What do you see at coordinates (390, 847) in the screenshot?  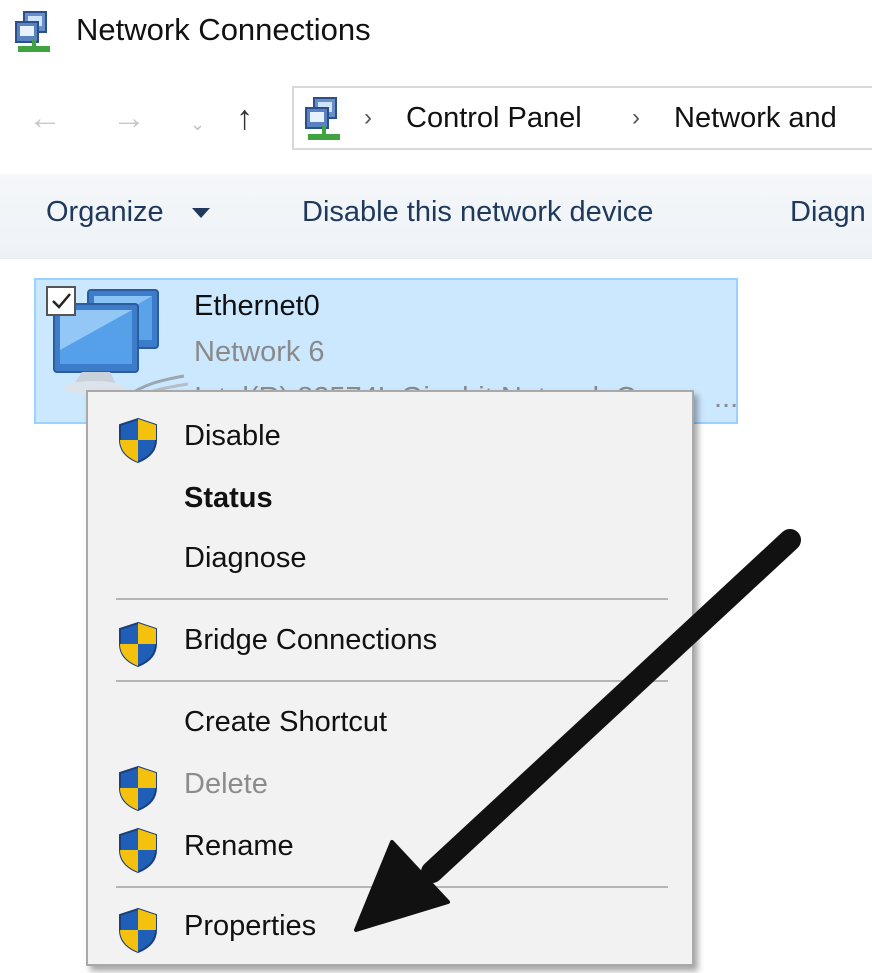 I see `menu-item-rename: Rename` at bounding box center [390, 847].